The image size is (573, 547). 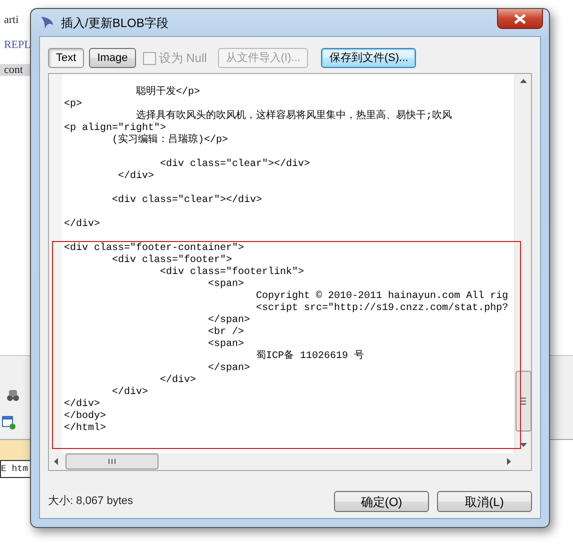 I want to click on code-line: (实习编辑：吕瑞琼)</p>, so click(x=169, y=141).